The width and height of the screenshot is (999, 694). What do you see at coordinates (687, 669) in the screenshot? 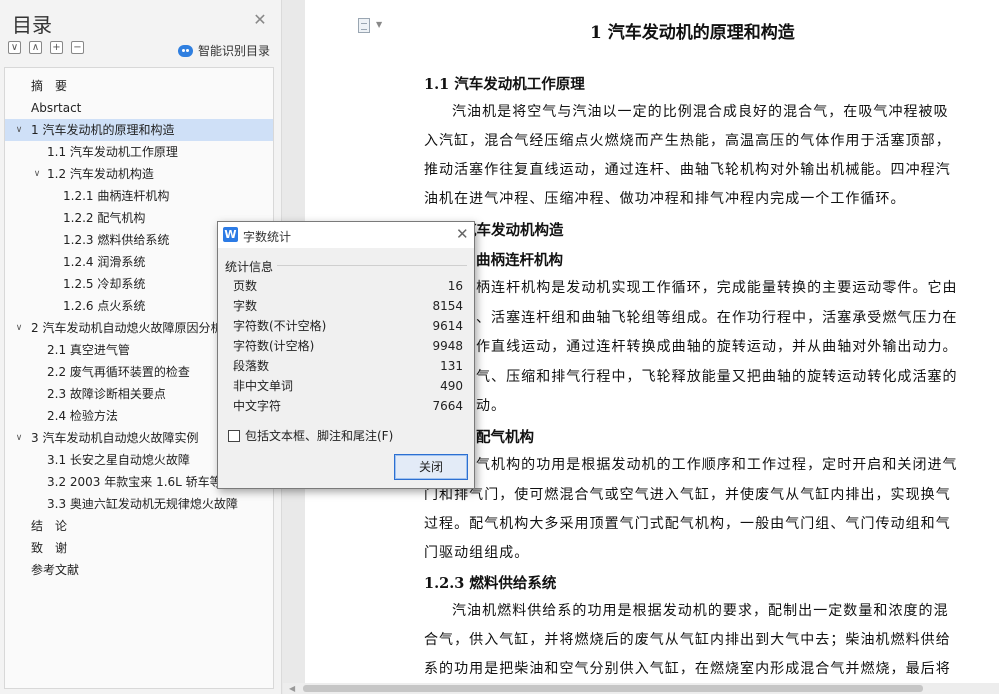
I see `paragraph-line: 系的功用是把柴油和空气分别供入气缸，在燃烧室内形成混合气并燃烧，最后将` at bounding box center [687, 669].